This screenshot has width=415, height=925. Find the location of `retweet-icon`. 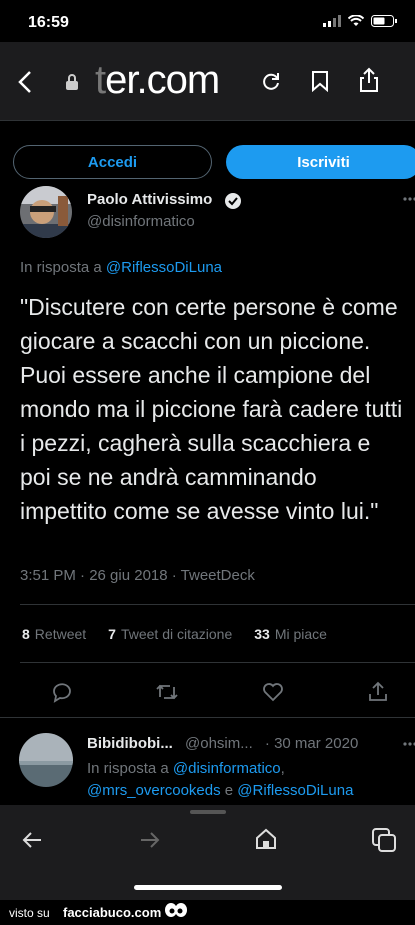

retweet-icon is located at coordinates (167, 692).